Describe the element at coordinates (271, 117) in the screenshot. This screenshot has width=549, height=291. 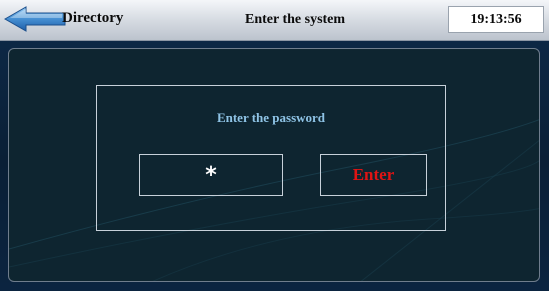
I see `password-prompt: Enter the password` at that location.